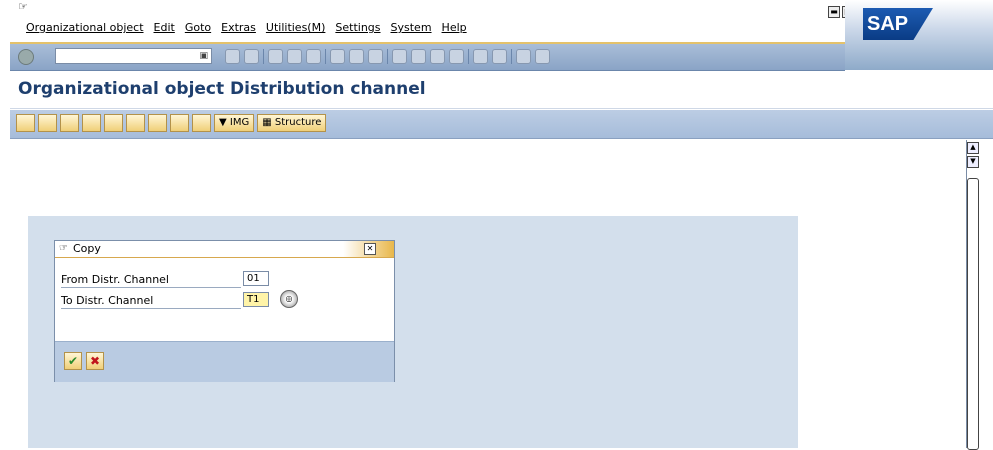 The height and width of the screenshot is (450, 993). Describe the element at coordinates (232, 56) in the screenshot. I see `back-icon` at that location.